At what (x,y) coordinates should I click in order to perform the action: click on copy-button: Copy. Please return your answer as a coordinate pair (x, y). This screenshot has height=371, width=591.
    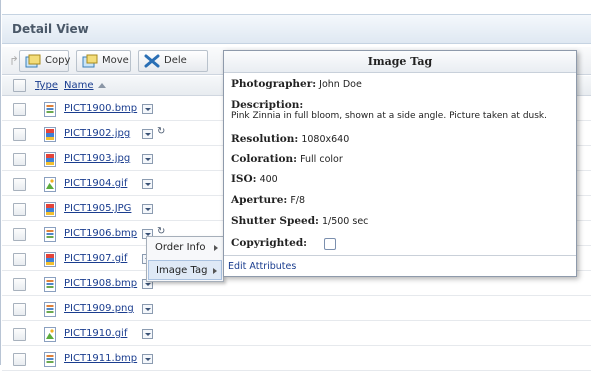
    Looking at the image, I should click on (45, 61).